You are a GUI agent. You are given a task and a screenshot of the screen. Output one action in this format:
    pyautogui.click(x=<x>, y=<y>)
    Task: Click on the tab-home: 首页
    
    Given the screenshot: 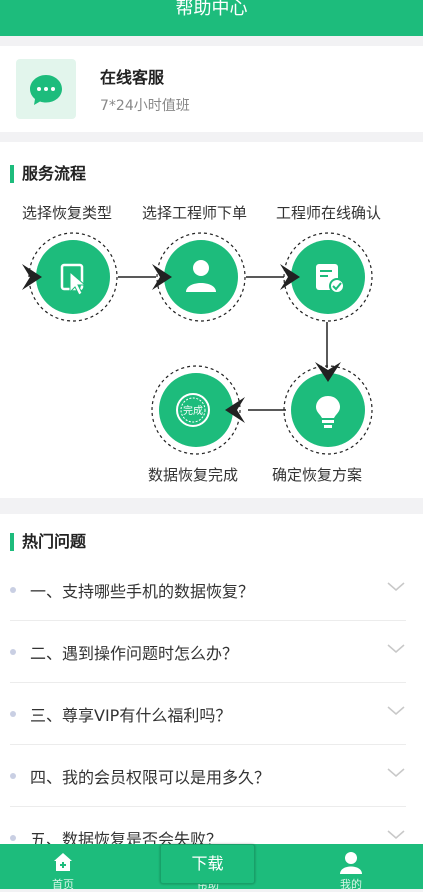 What is the action you would take?
    pyautogui.click(x=63, y=867)
    